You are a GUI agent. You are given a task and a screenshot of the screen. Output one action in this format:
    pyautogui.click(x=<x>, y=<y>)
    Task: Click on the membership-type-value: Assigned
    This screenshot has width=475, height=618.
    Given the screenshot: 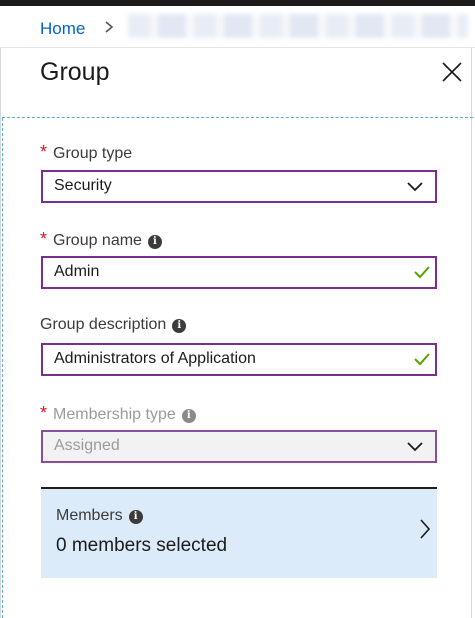 What is the action you would take?
    pyautogui.click(x=87, y=445)
    